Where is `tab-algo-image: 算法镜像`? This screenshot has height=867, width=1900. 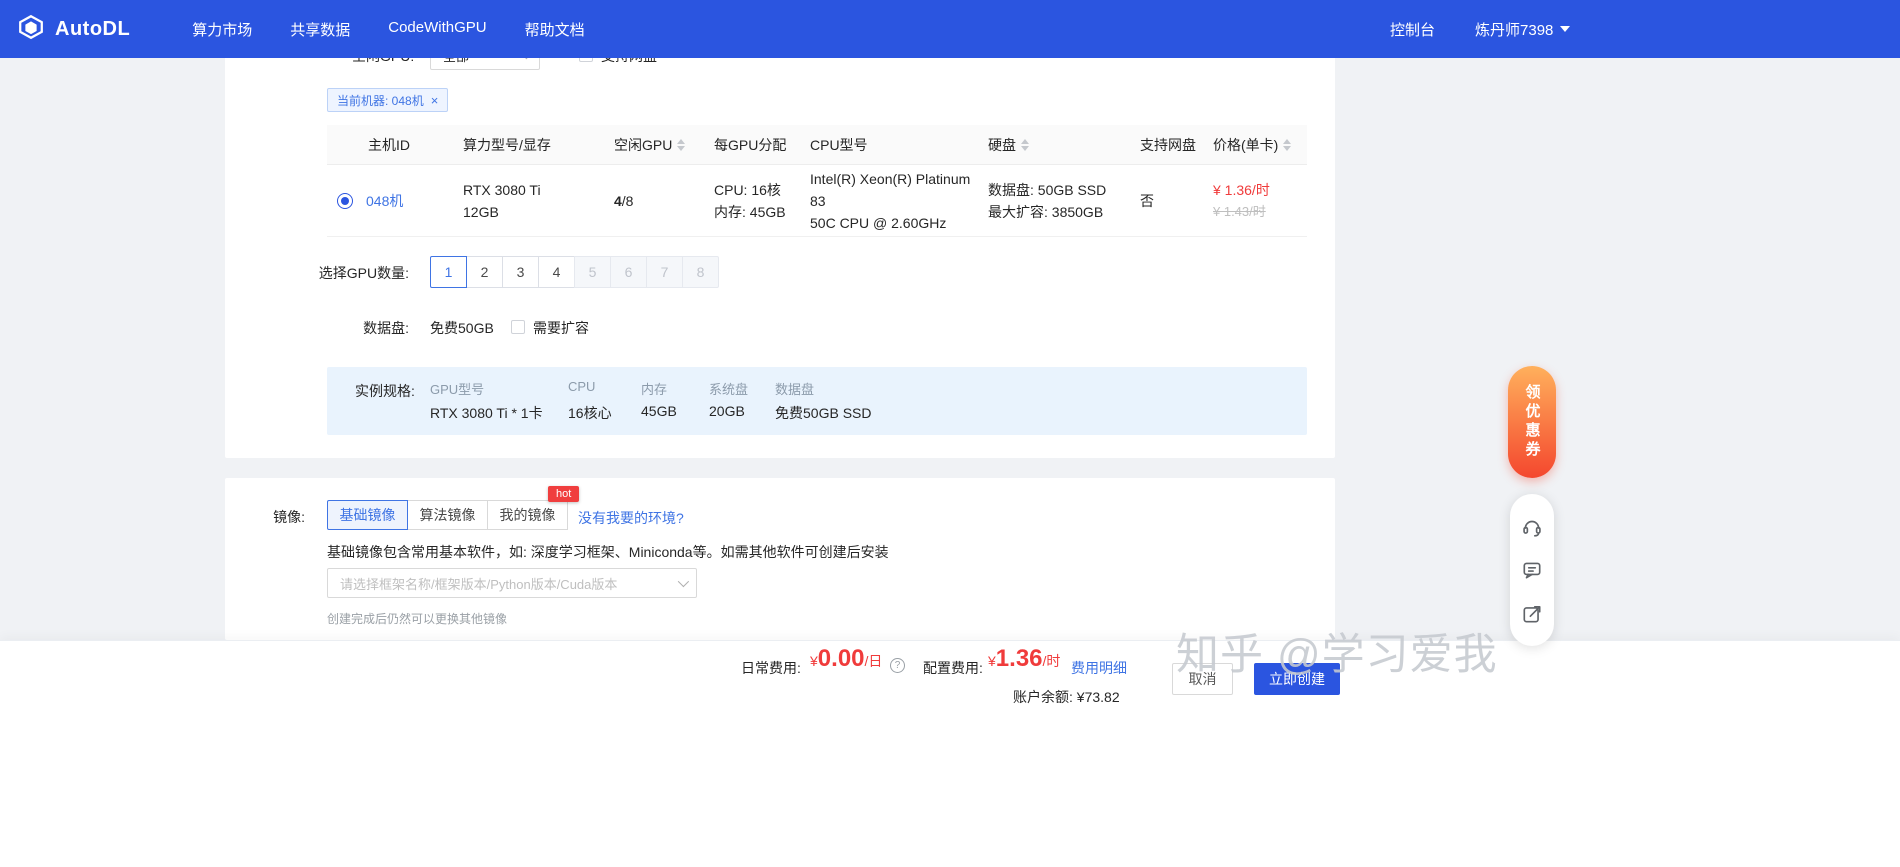 tab-algo-image: 算法镜像 is located at coordinates (447, 515).